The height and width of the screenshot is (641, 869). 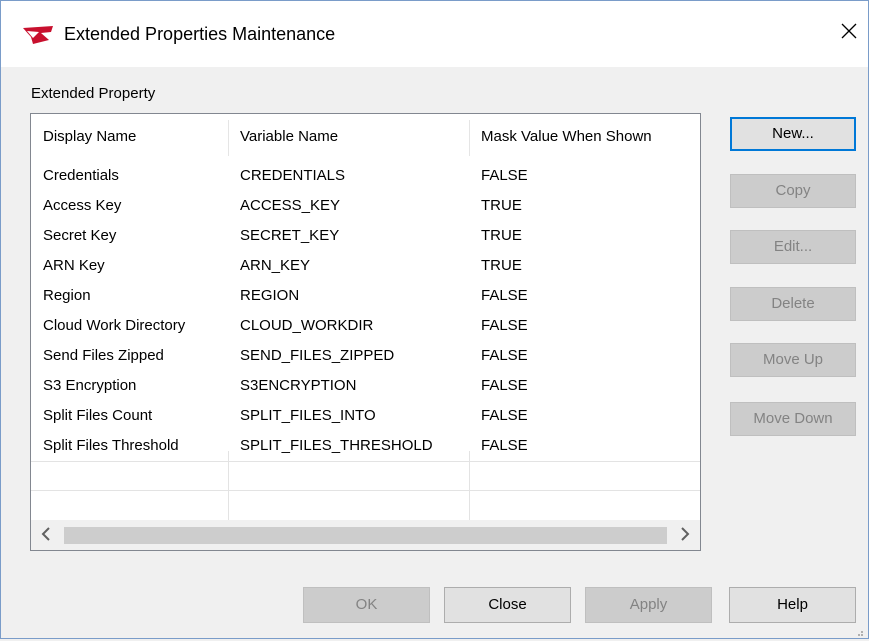 I want to click on variable-name-cell: SECRET_KEY, so click(x=290, y=235).